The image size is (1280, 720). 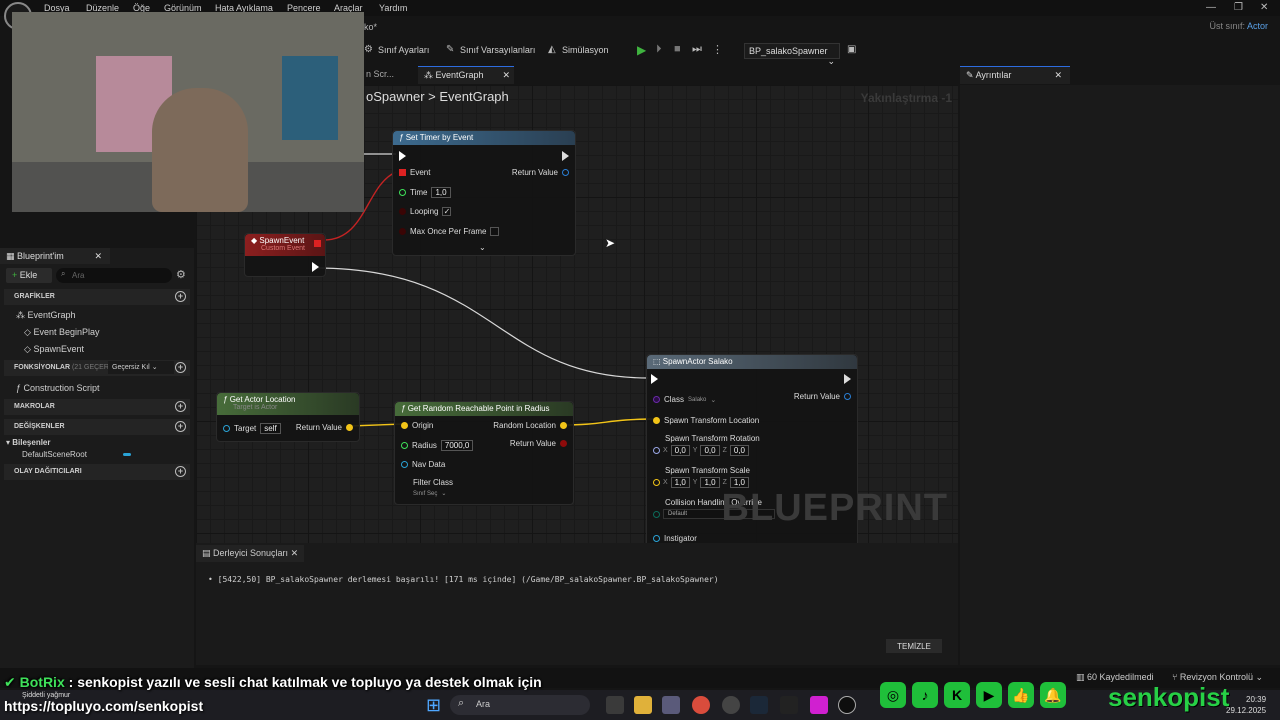 What do you see at coordinates (58, 388) in the screenshot?
I see `tree-item-construction-script: ƒ Construction Script` at bounding box center [58, 388].